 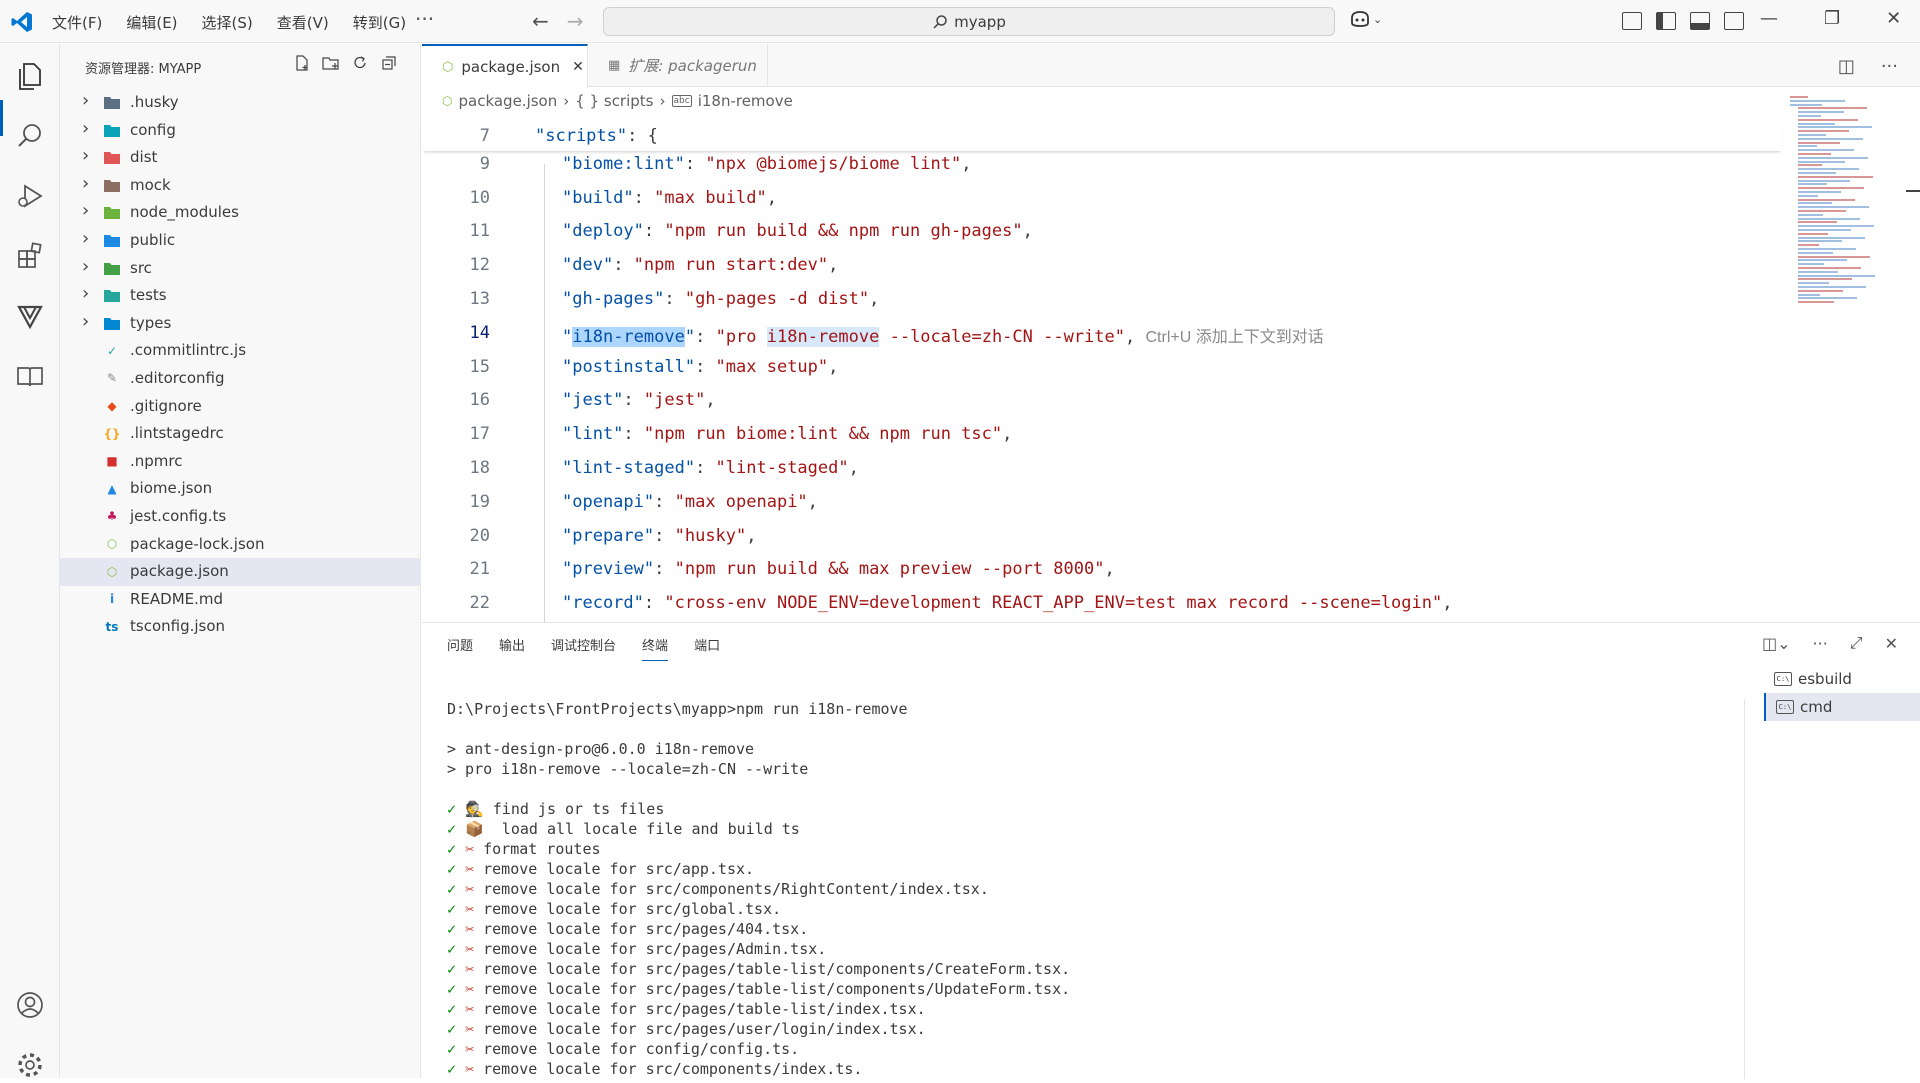 What do you see at coordinates (240, 241) in the screenshot?
I see `folder-item: › public` at bounding box center [240, 241].